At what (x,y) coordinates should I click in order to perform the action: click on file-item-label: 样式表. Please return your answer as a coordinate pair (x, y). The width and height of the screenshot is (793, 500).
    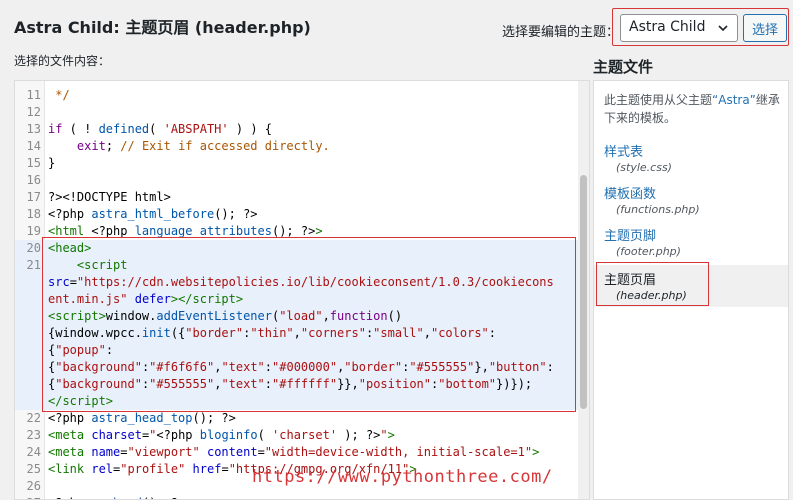
    Looking at the image, I should click on (623, 150).